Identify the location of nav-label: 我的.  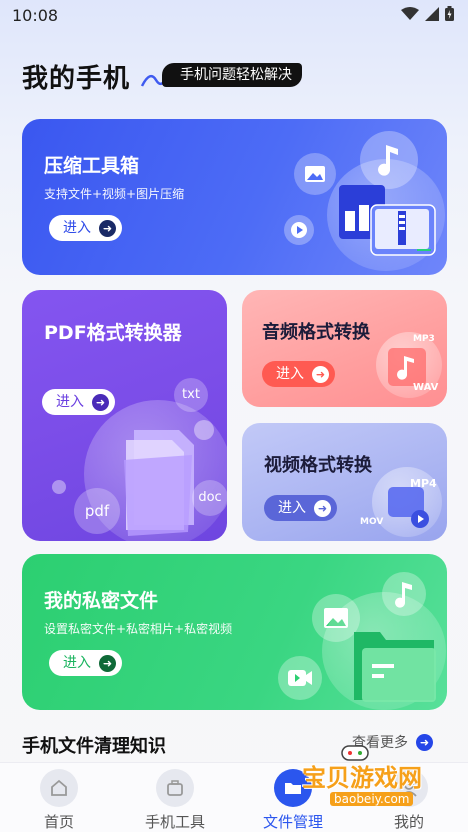
(408, 822).